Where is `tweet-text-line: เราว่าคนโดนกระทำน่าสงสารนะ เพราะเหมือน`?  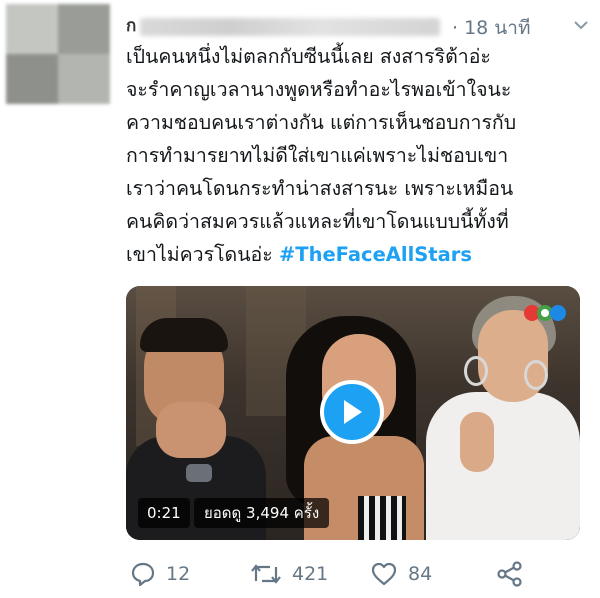
tweet-text-line: เราว่าคนโดนกระทำน่าสงสารนะ เพราะเหมือน is located at coordinates (320, 188).